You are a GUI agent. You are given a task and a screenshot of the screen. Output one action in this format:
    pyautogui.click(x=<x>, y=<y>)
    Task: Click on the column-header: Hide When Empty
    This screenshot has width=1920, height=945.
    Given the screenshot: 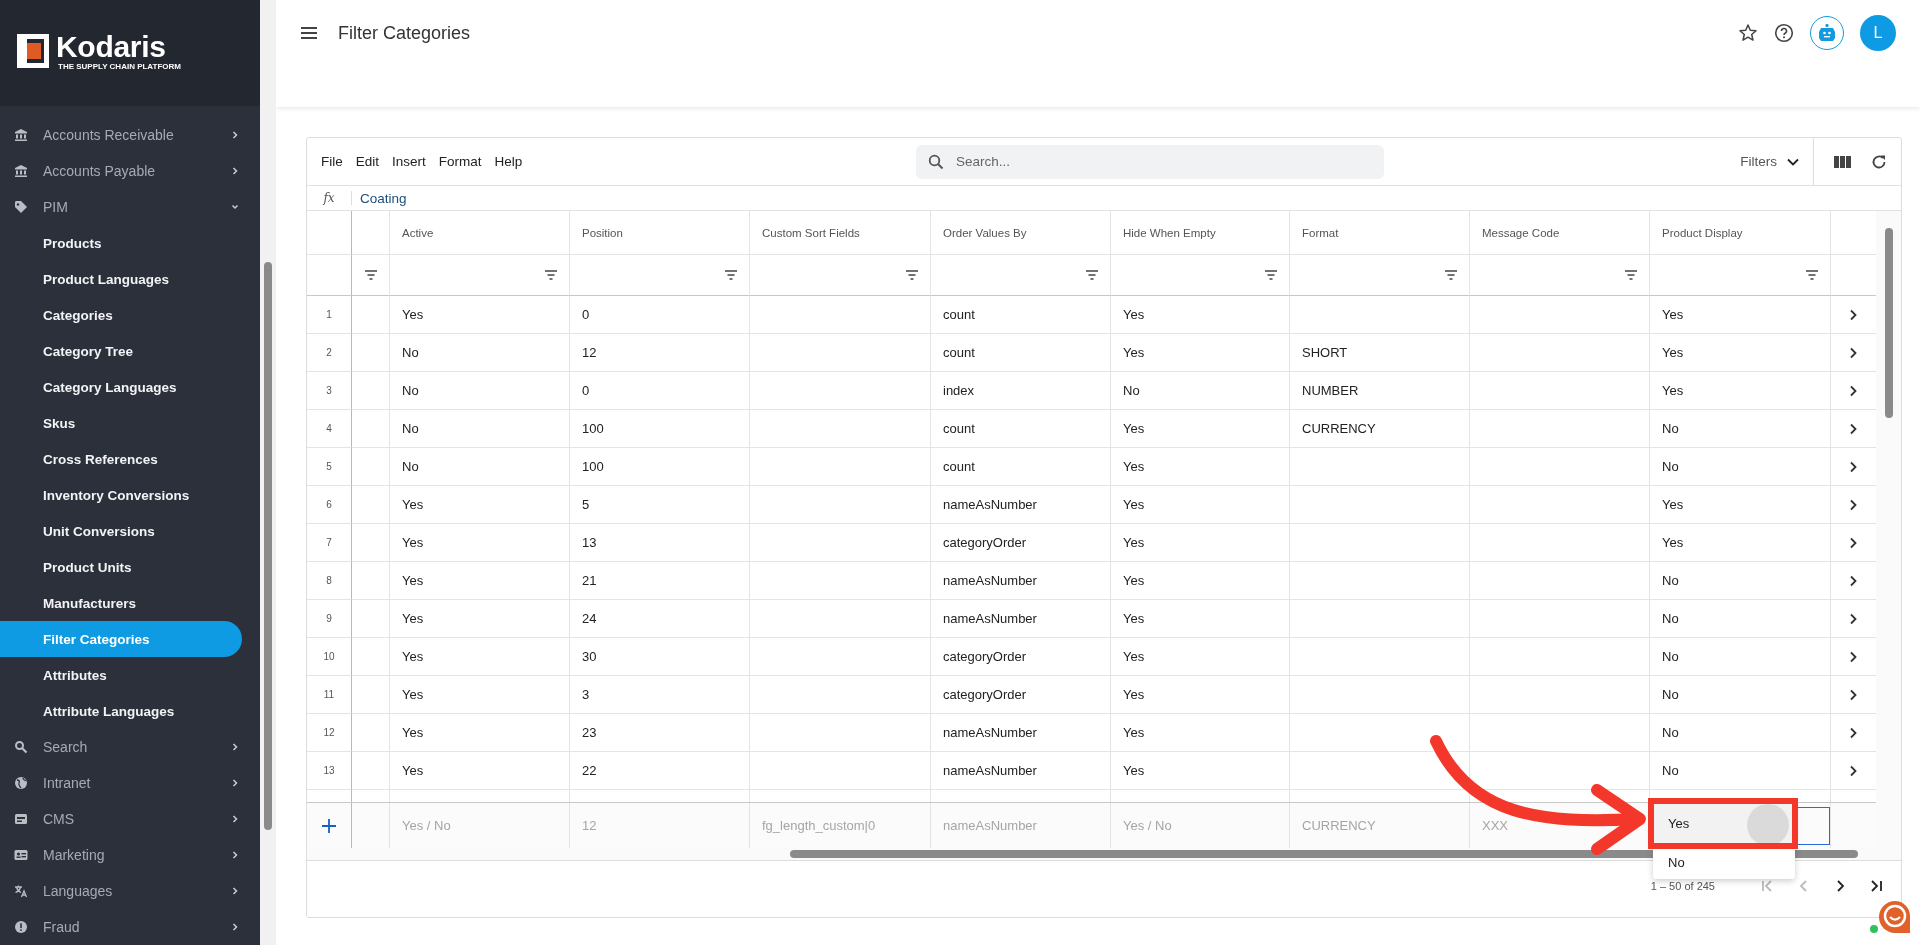 What is the action you would take?
    pyautogui.click(x=1200, y=233)
    